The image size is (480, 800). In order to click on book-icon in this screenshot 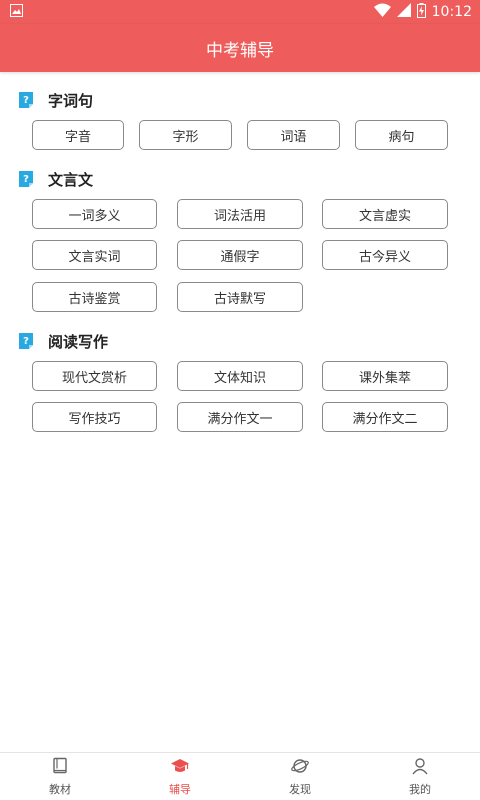, I will do `click(60, 767)`.